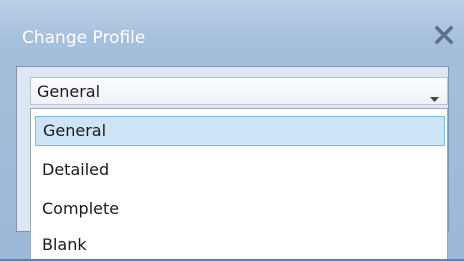  What do you see at coordinates (69, 91) in the screenshot?
I see `profile-select-value: General` at bounding box center [69, 91].